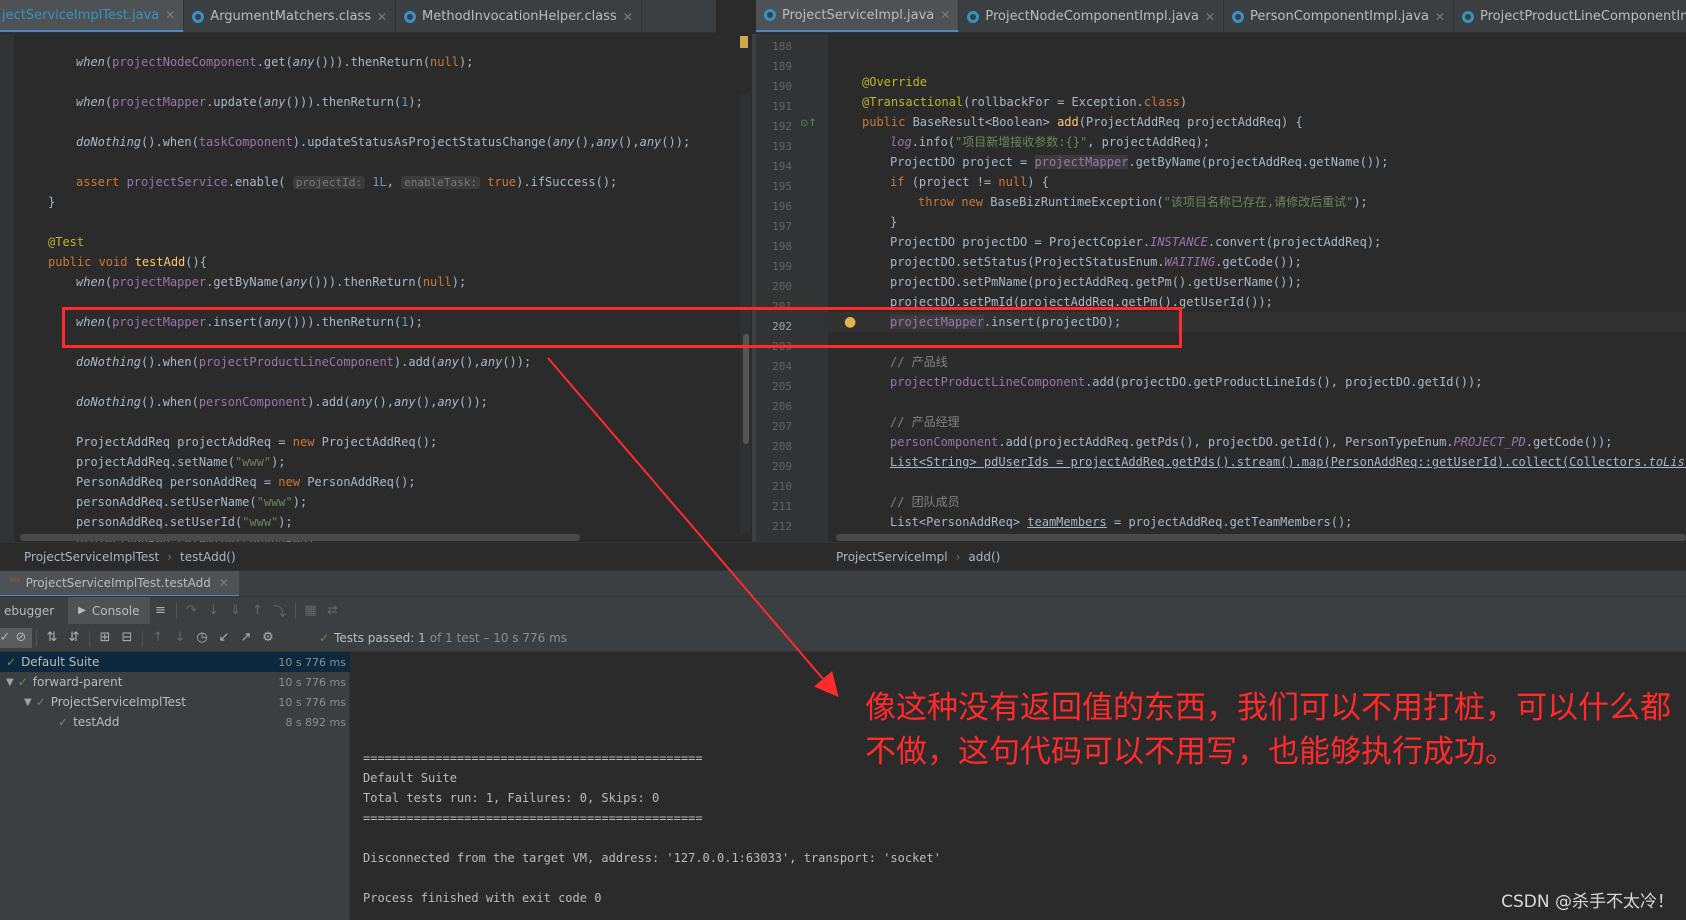 This screenshot has height=920, width=1686. What do you see at coordinates (782, 426) in the screenshot?
I see `line-number: 207` at bounding box center [782, 426].